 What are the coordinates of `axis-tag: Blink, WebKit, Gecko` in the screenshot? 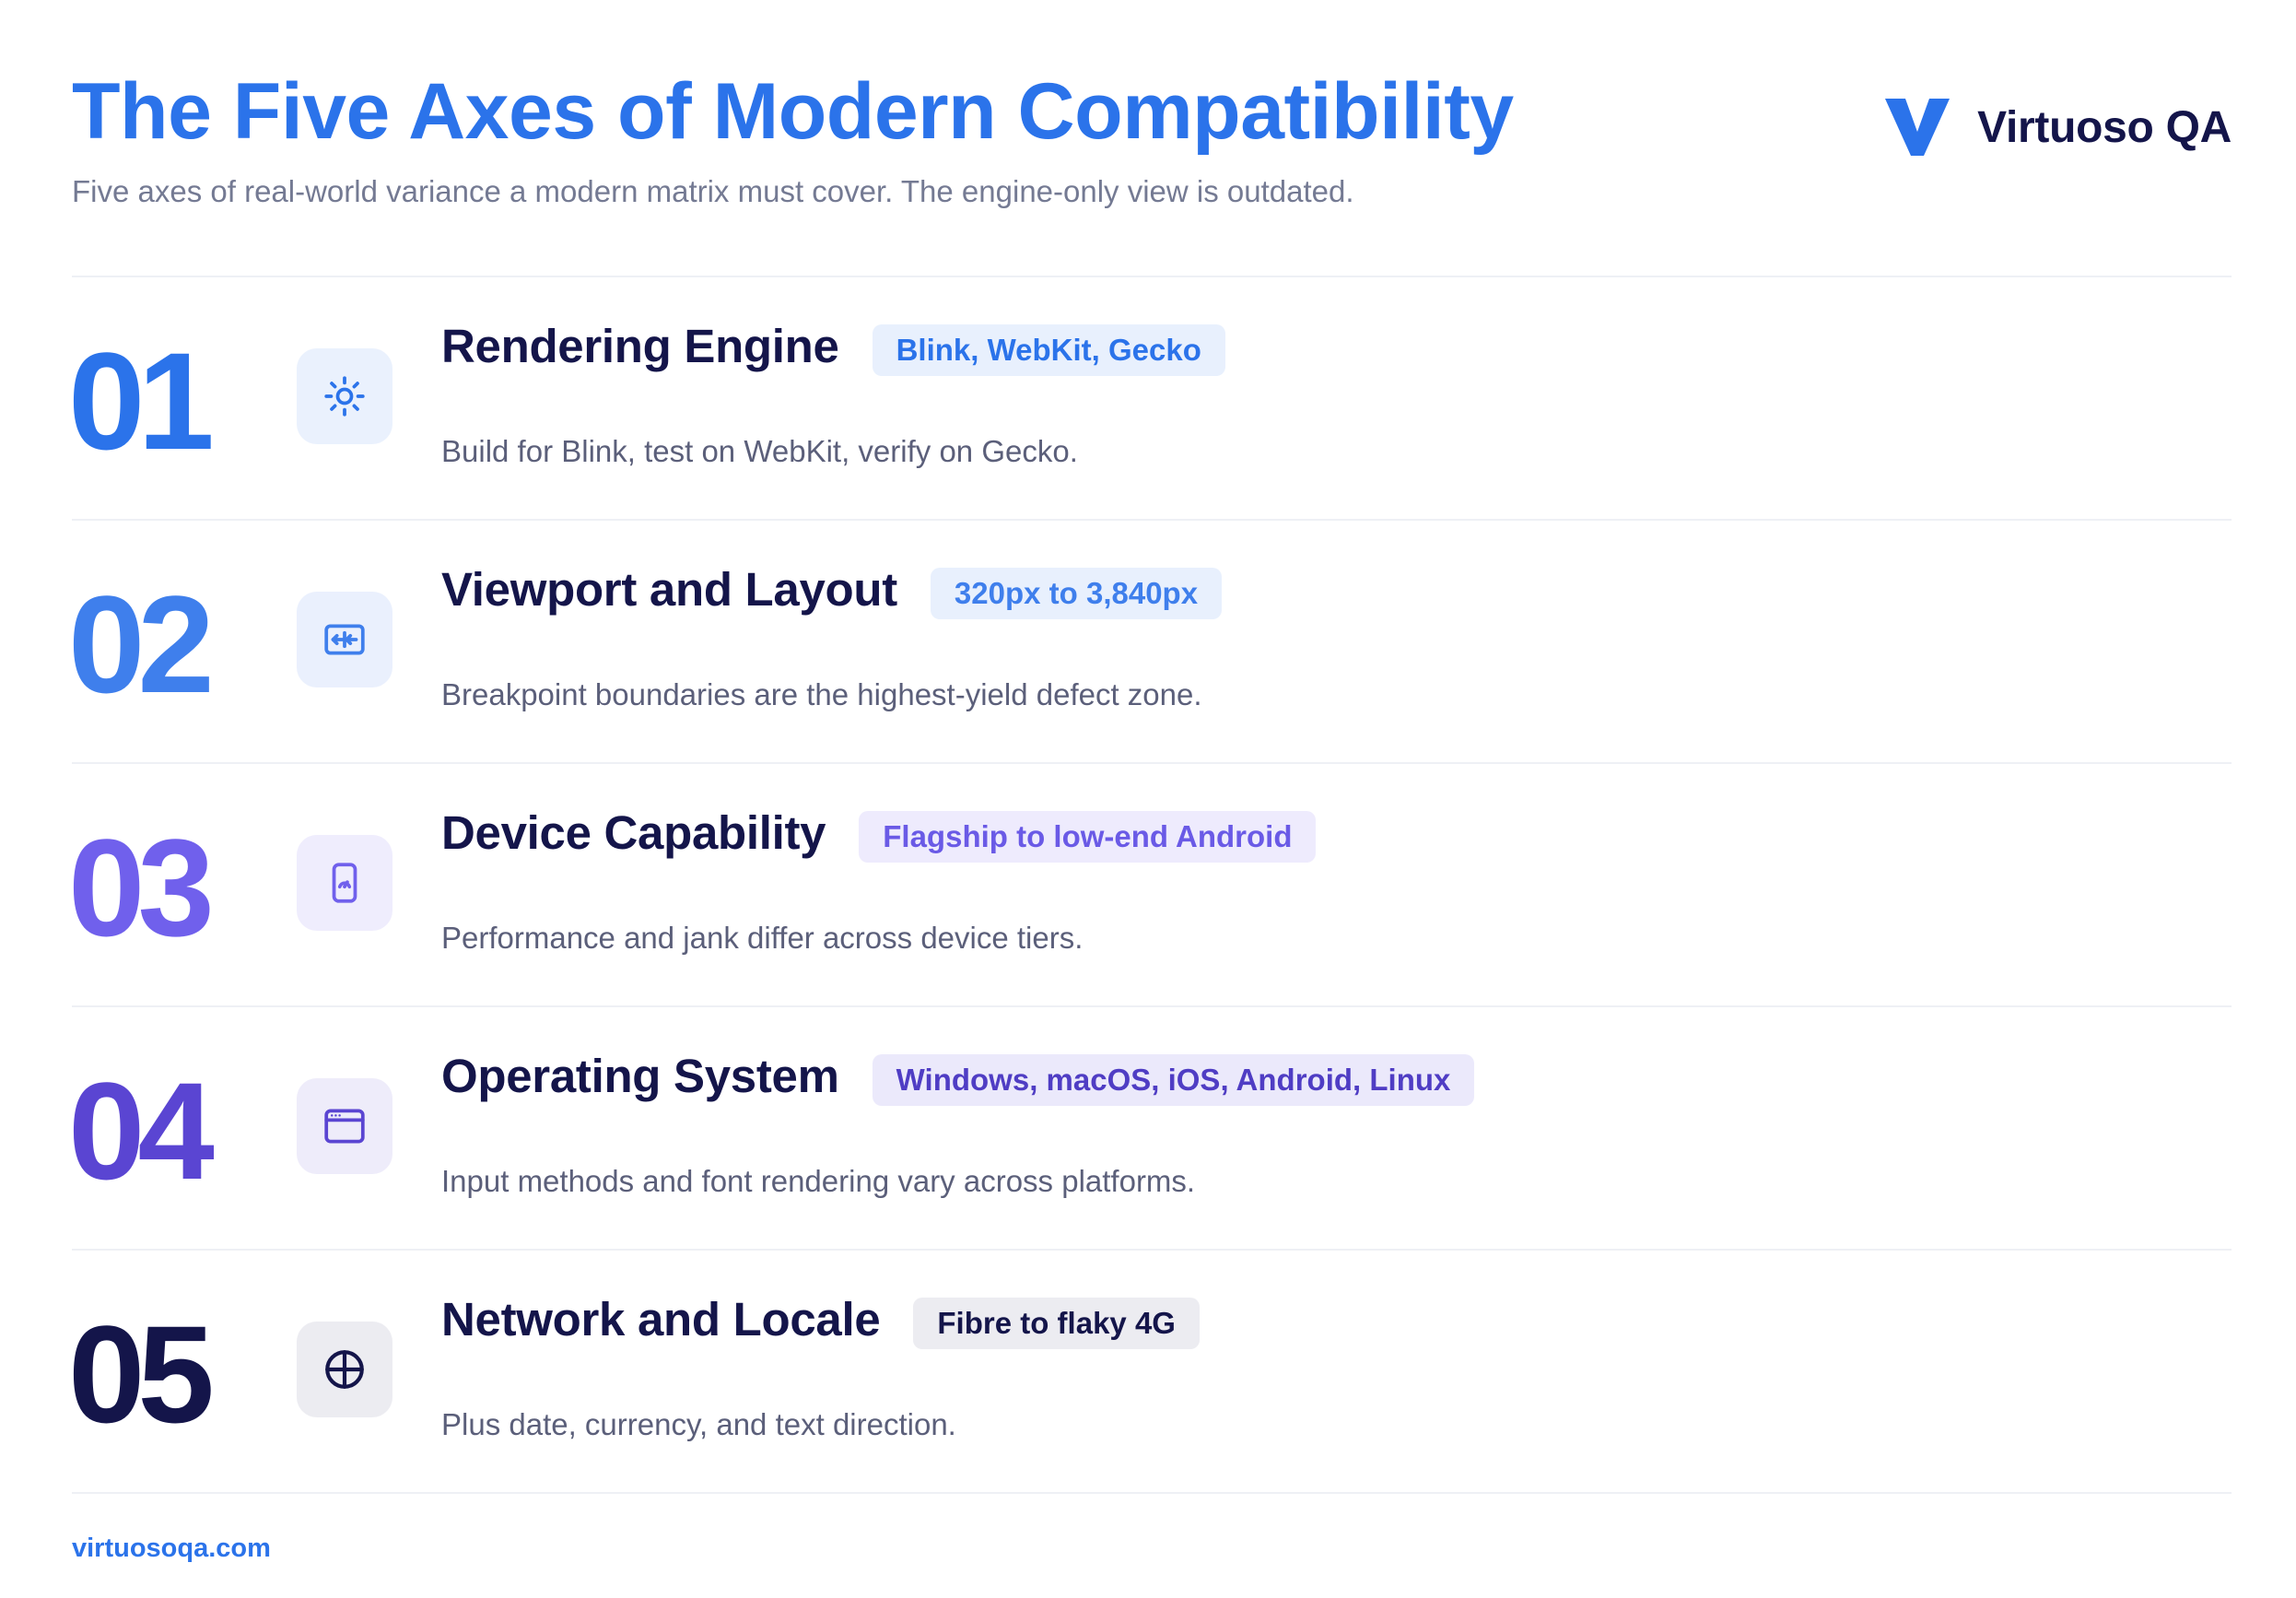 It's located at (1048, 350).